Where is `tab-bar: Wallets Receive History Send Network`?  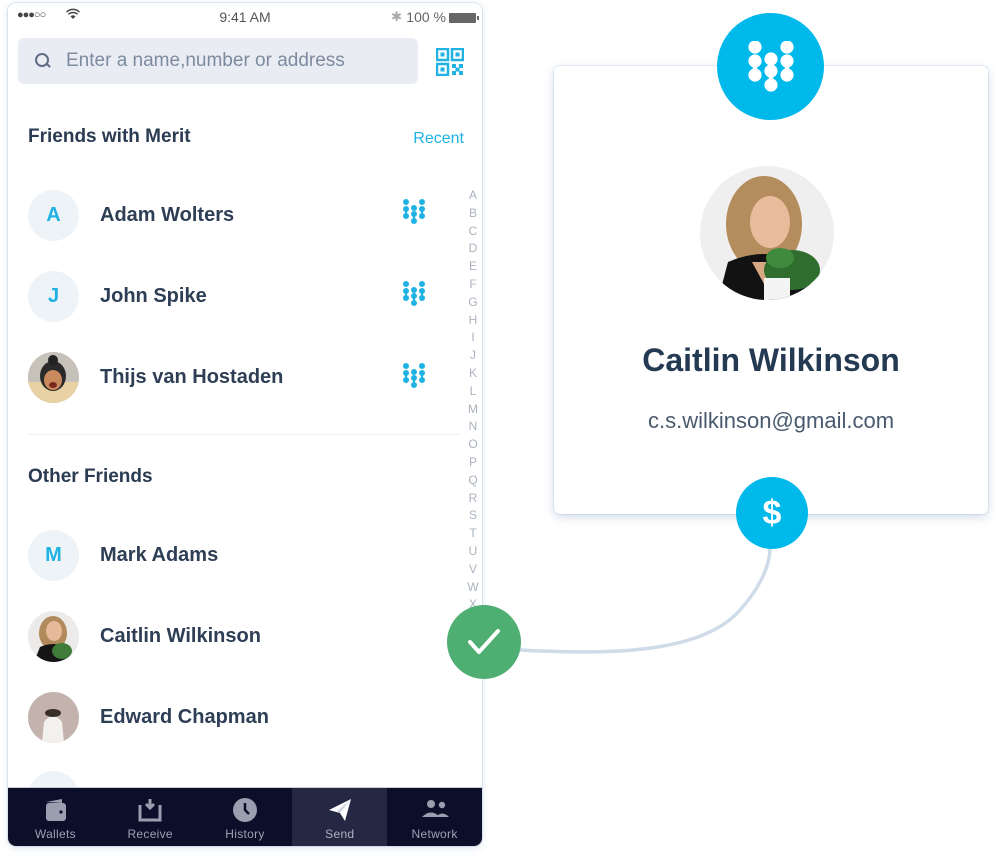 tab-bar: Wallets Receive History Send Network is located at coordinates (245, 816).